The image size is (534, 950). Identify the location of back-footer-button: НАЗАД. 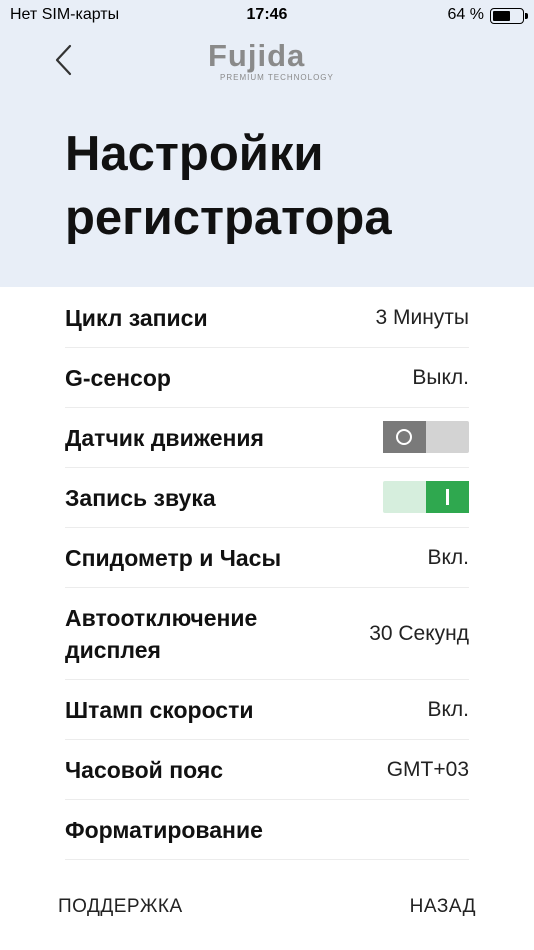
(443, 907).